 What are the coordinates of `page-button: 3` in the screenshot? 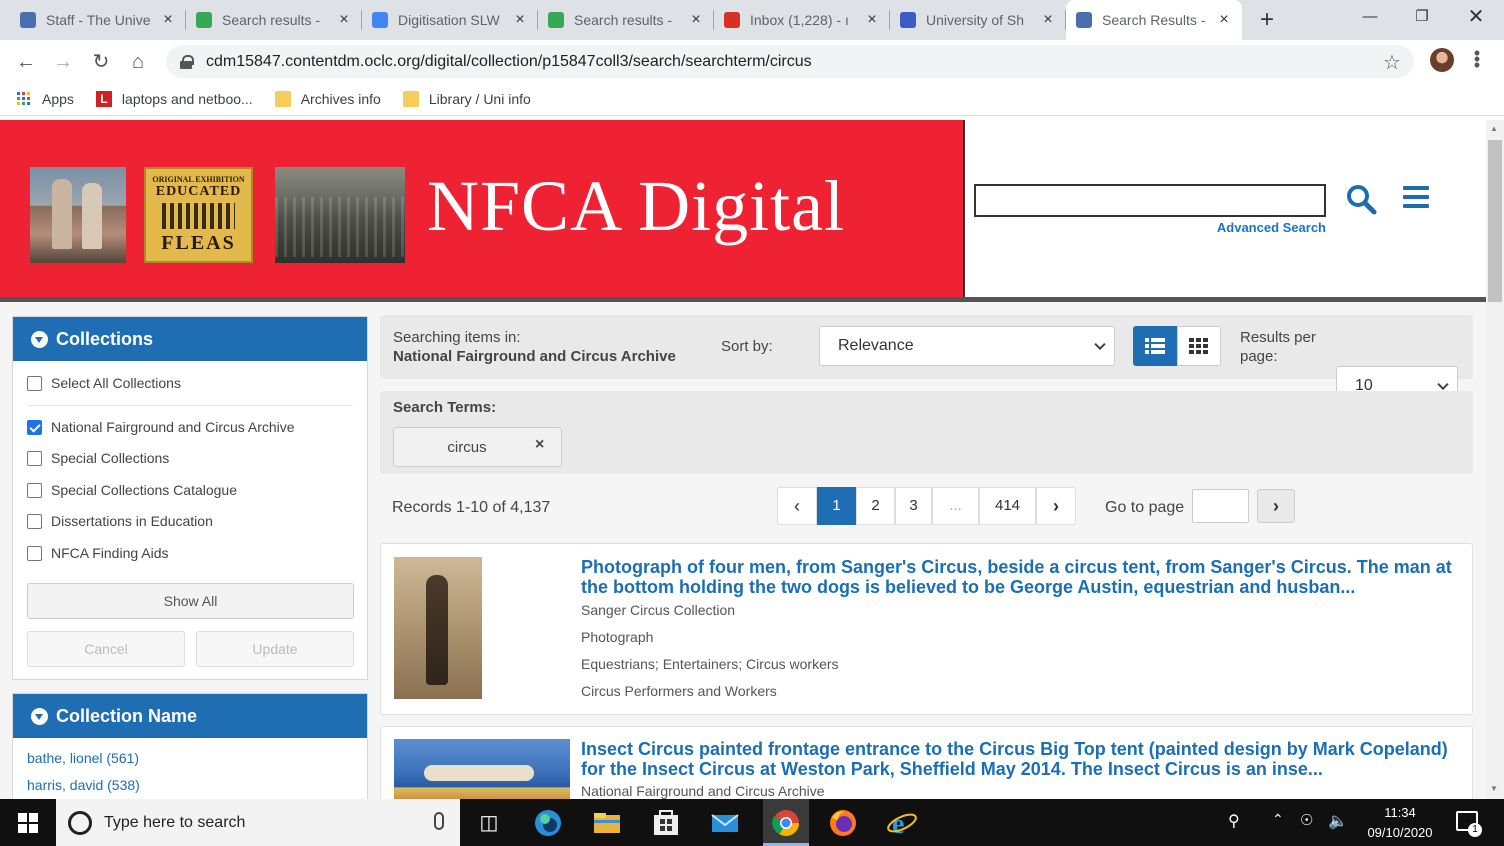 It's located at (913, 506).